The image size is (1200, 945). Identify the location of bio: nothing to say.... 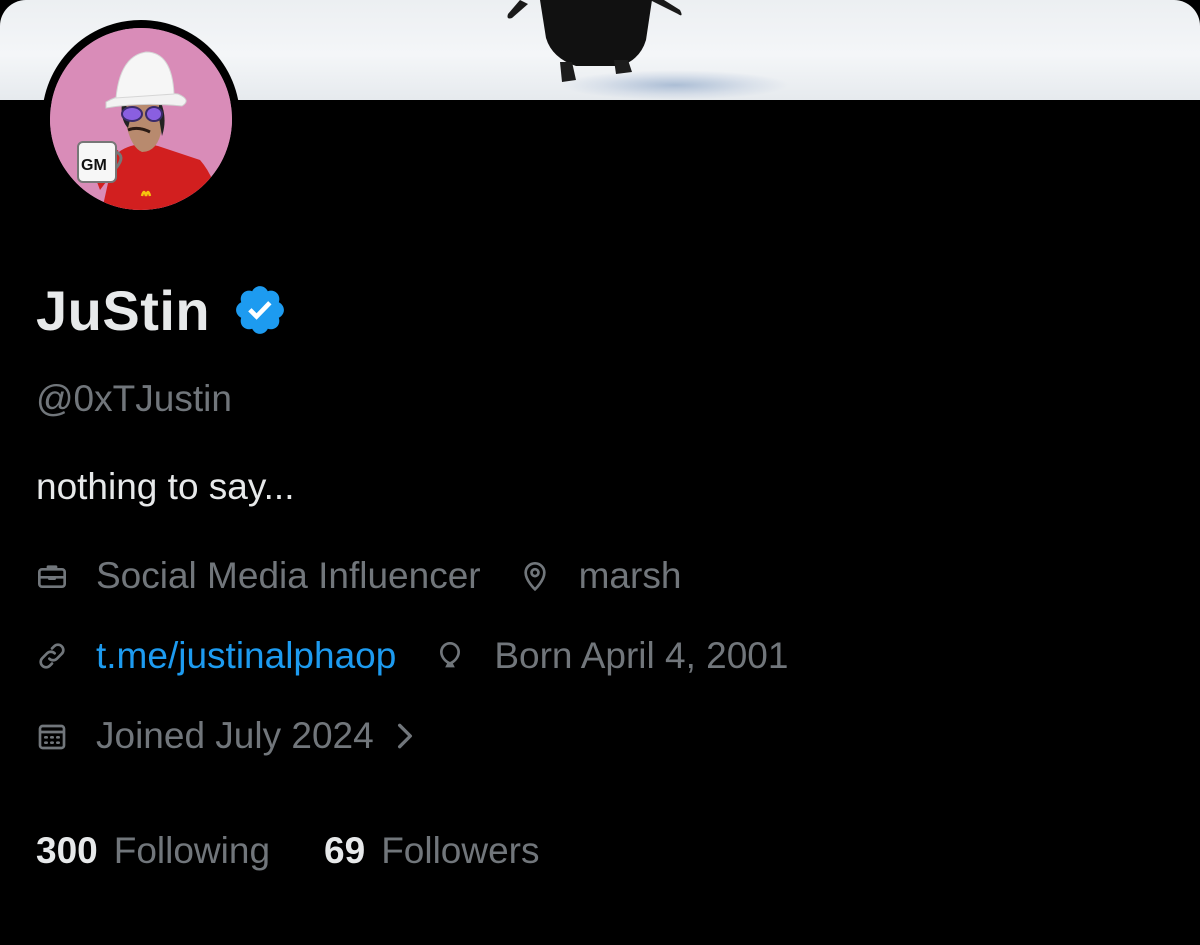
(165, 486).